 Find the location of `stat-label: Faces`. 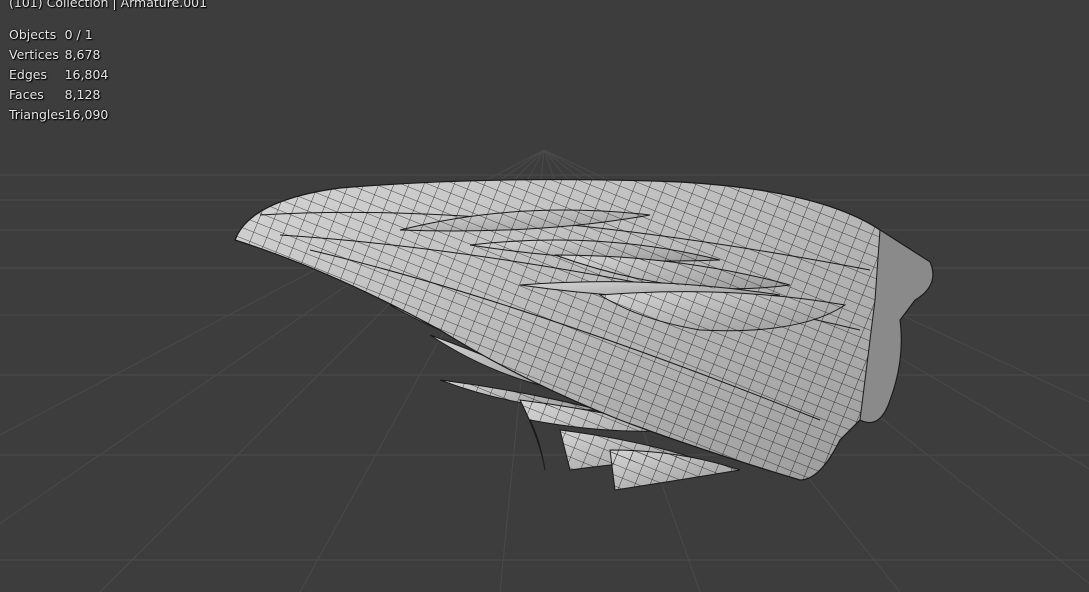

stat-label: Faces is located at coordinates (26, 94).